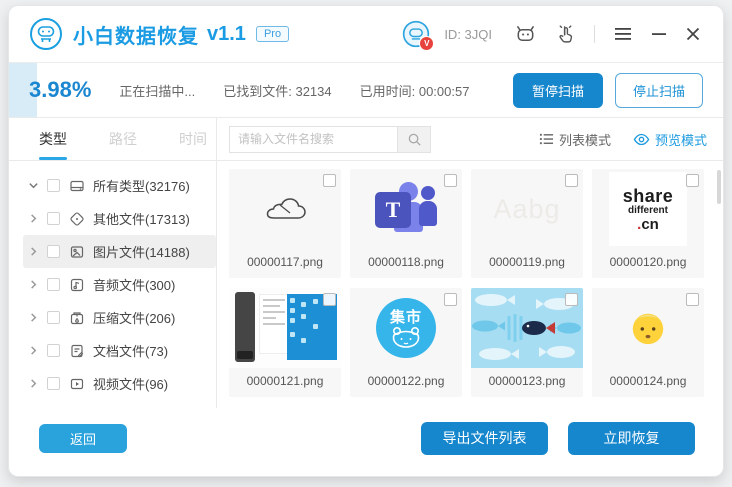 The image size is (732, 487). Describe the element at coordinates (594, 34) in the screenshot. I see `titlebar-divider` at that location.